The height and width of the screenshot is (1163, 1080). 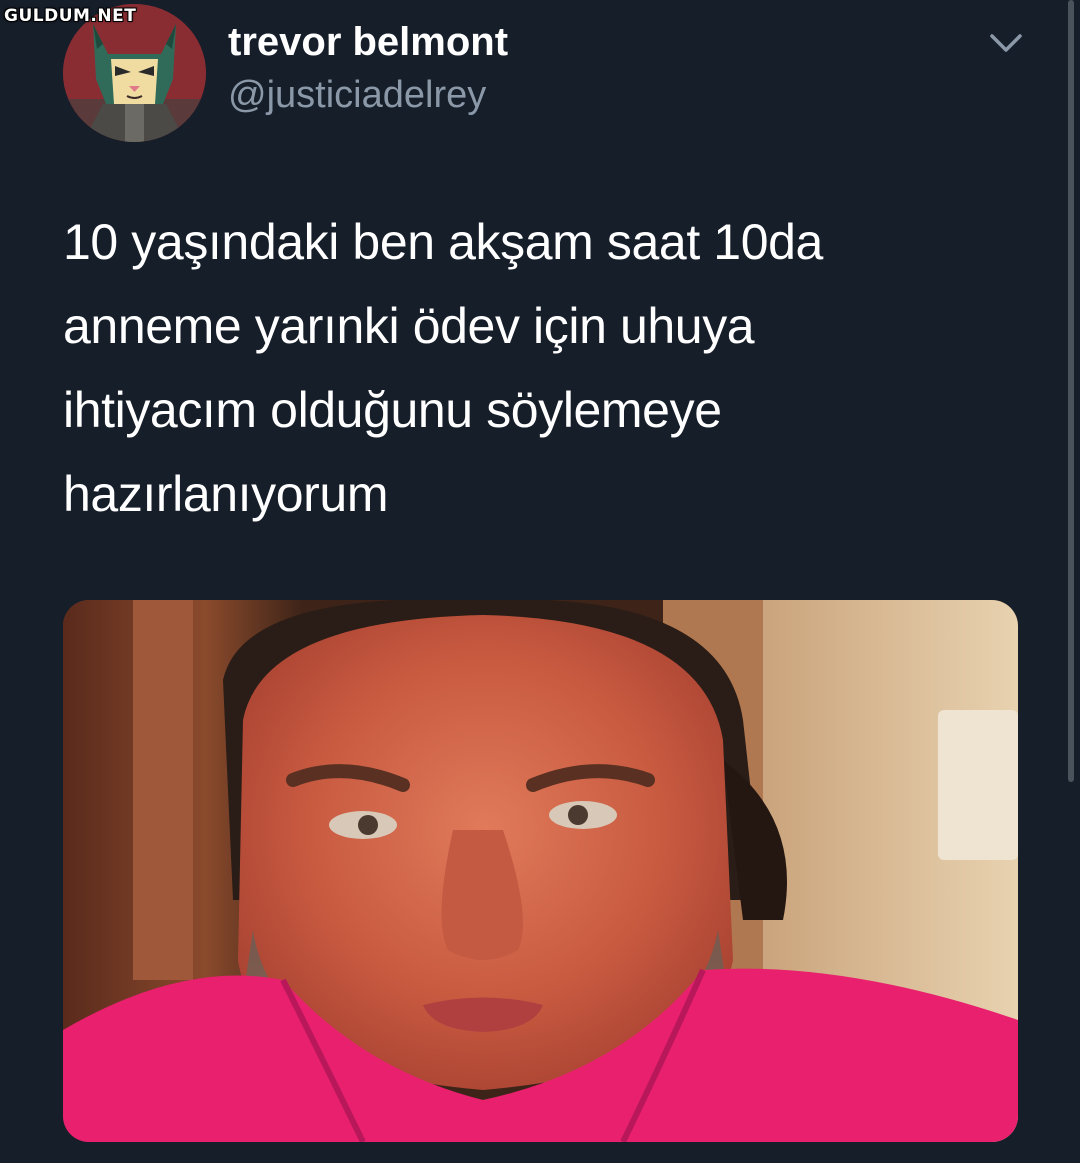 What do you see at coordinates (443, 242) in the screenshot?
I see `tweet-text-line: 10 yaşındaki ben akşam saat 10da` at bounding box center [443, 242].